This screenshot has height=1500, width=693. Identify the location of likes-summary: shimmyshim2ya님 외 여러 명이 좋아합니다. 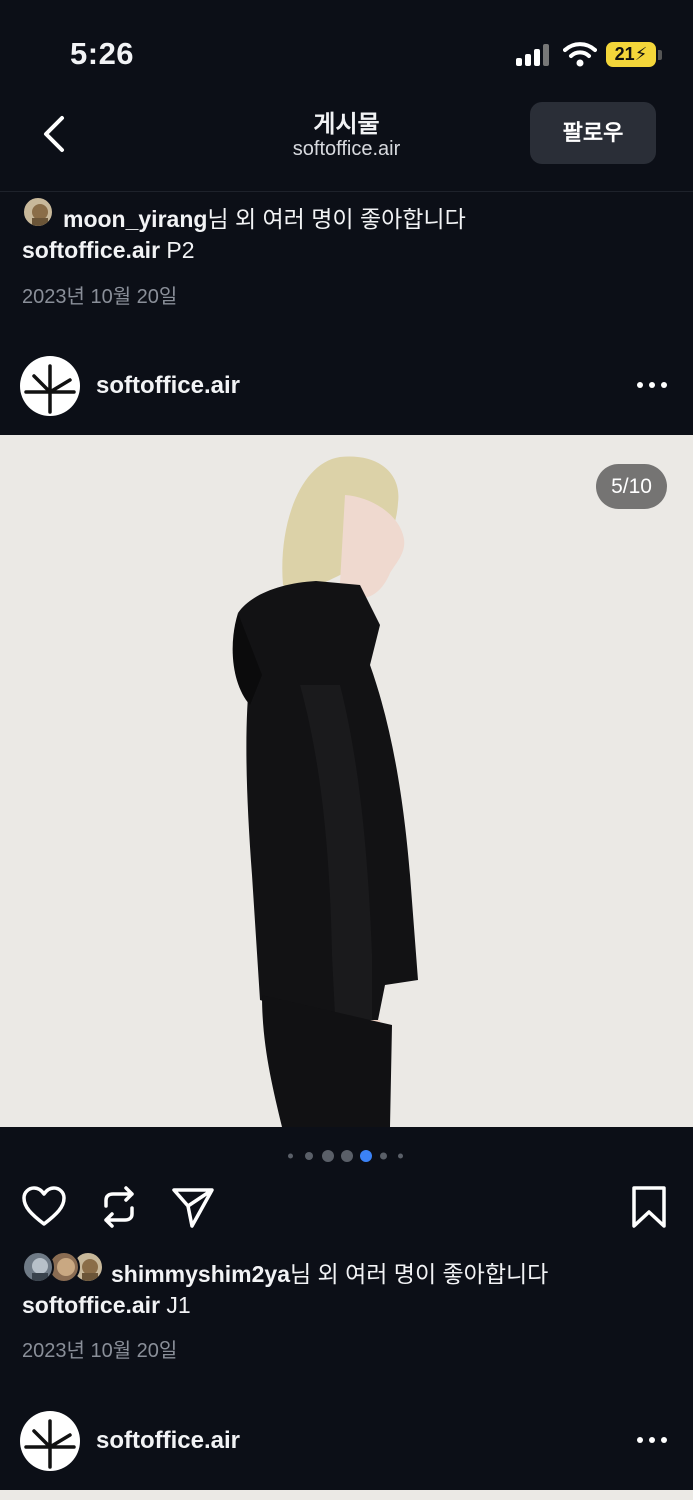
(329, 1272).